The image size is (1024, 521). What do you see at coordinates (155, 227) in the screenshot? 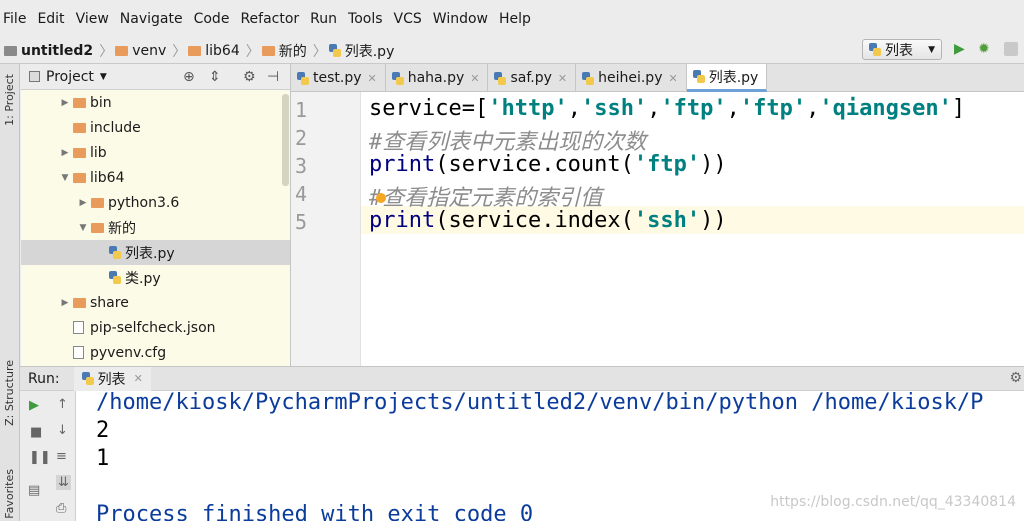
I see `tree-item: ▼ 新的` at bounding box center [155, 227].